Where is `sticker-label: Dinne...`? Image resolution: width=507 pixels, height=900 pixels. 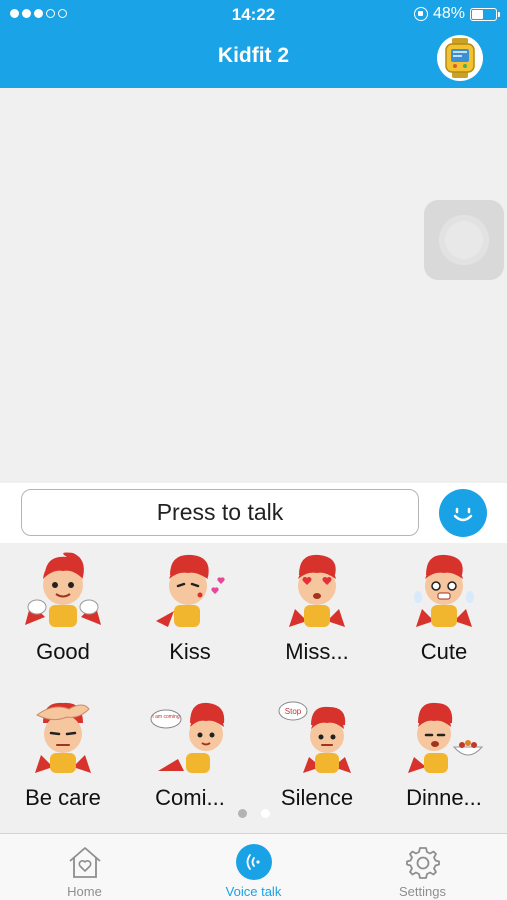
sticker-label: Dinne... is located at coordinates (444, 797).